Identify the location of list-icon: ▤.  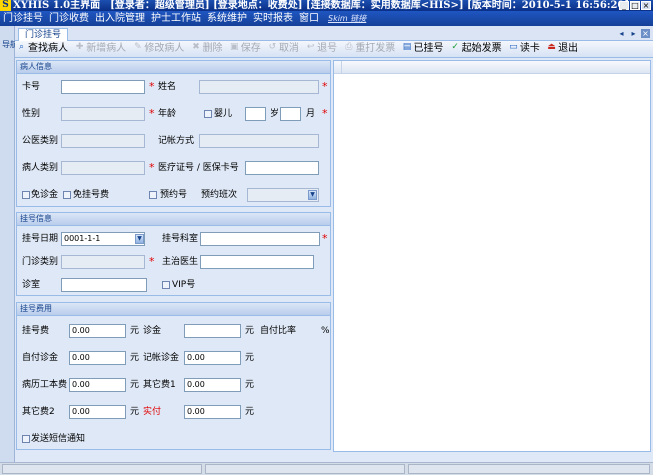
(407, 46).